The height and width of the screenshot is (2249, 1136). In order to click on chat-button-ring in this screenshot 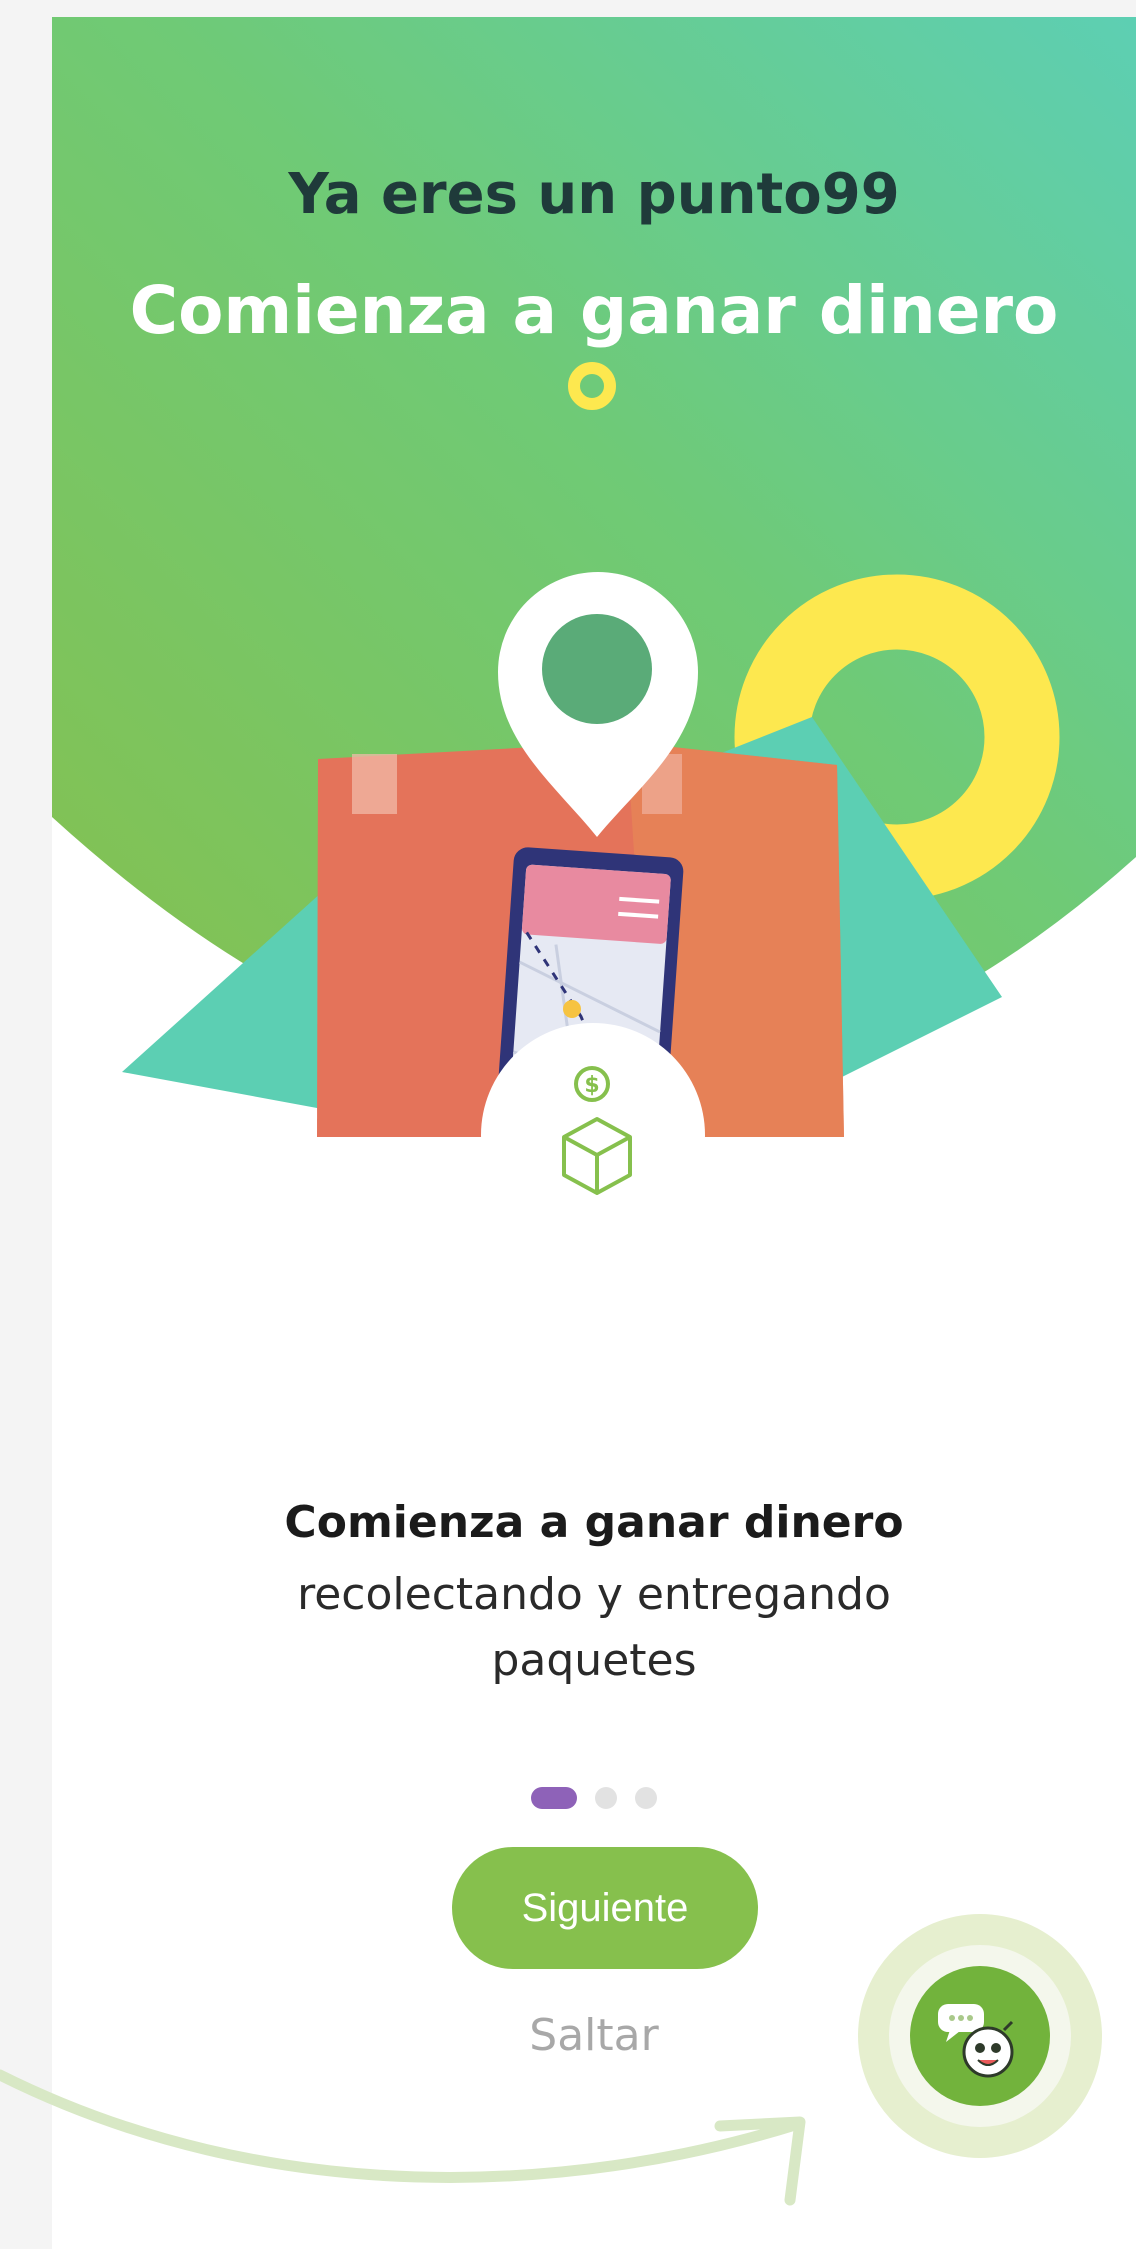, I will do `click(980, 2036)`.